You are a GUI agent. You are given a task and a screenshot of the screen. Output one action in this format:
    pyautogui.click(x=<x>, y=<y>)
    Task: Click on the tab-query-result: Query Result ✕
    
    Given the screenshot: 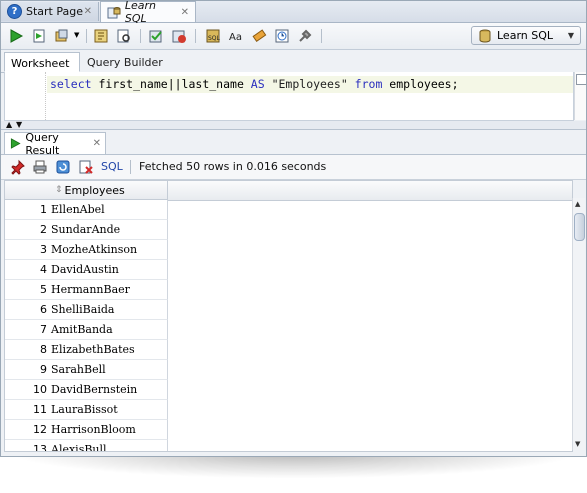 What is the action you would take?
    pyautogui.click(x=55, y=143)
    